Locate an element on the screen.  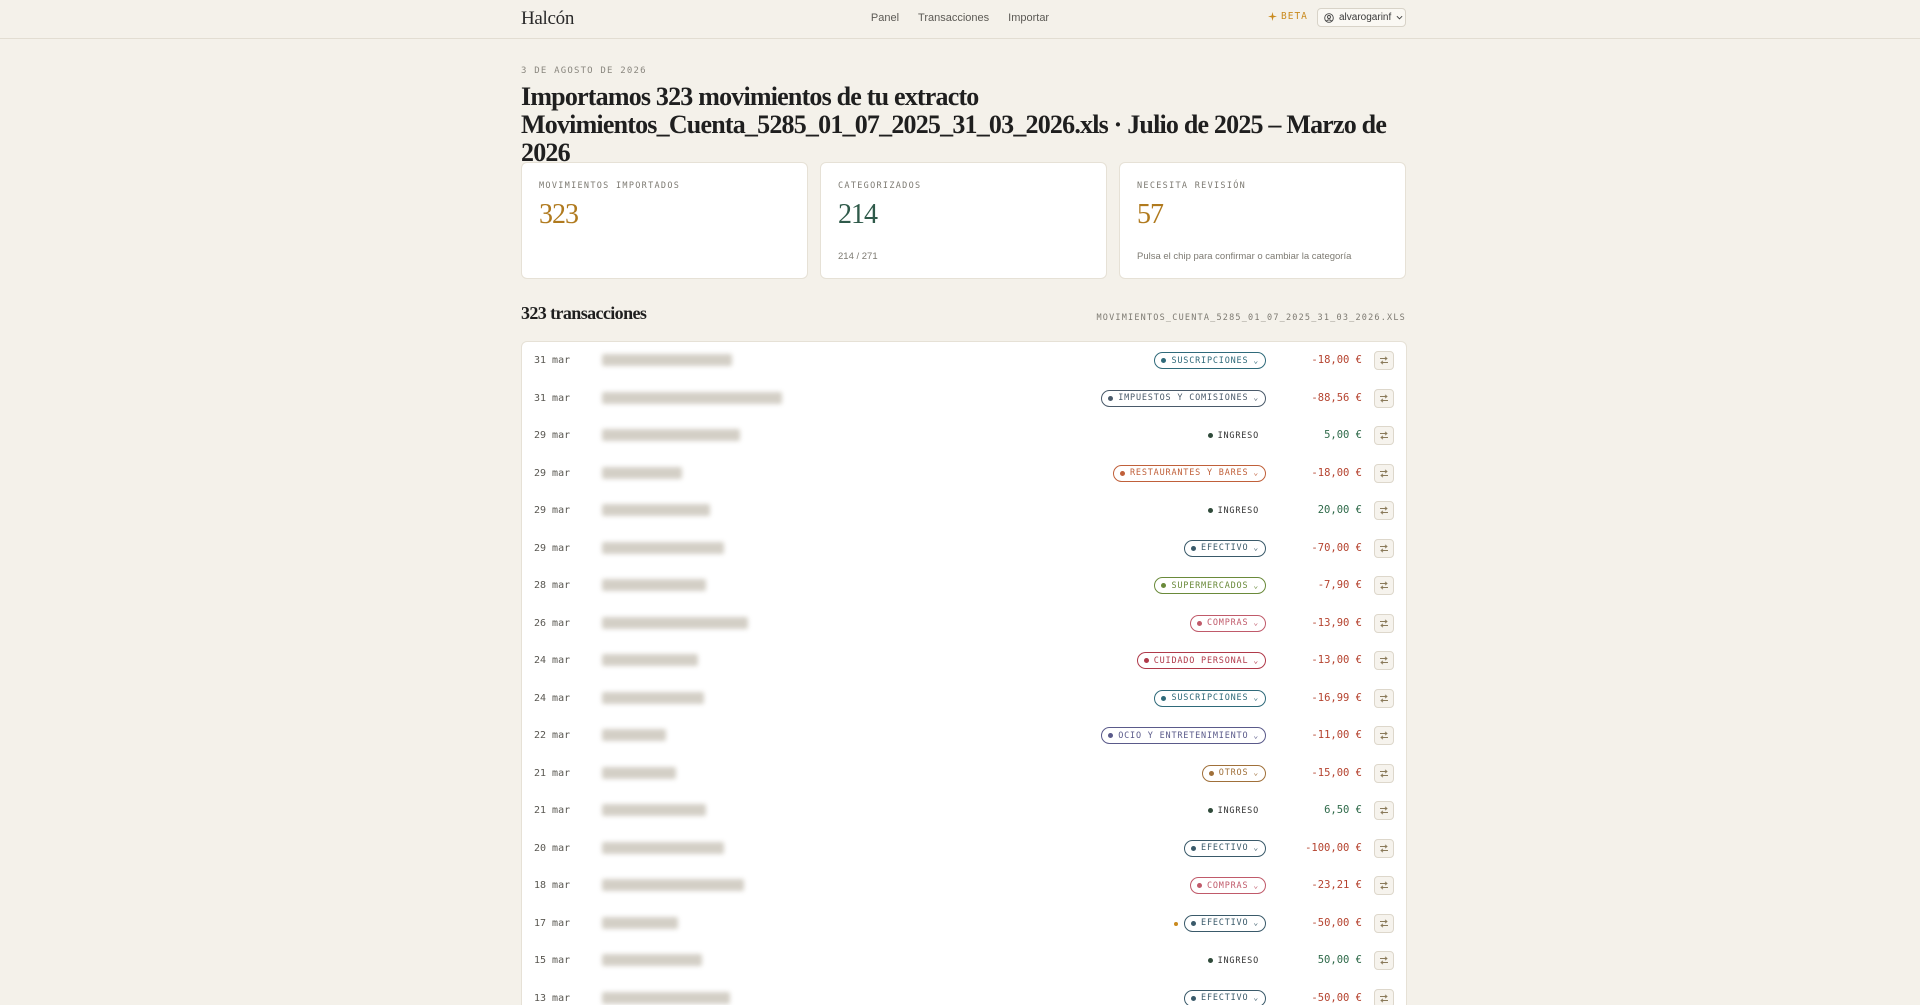
nav-importar: Importar is located at coordinates (1028, 18).